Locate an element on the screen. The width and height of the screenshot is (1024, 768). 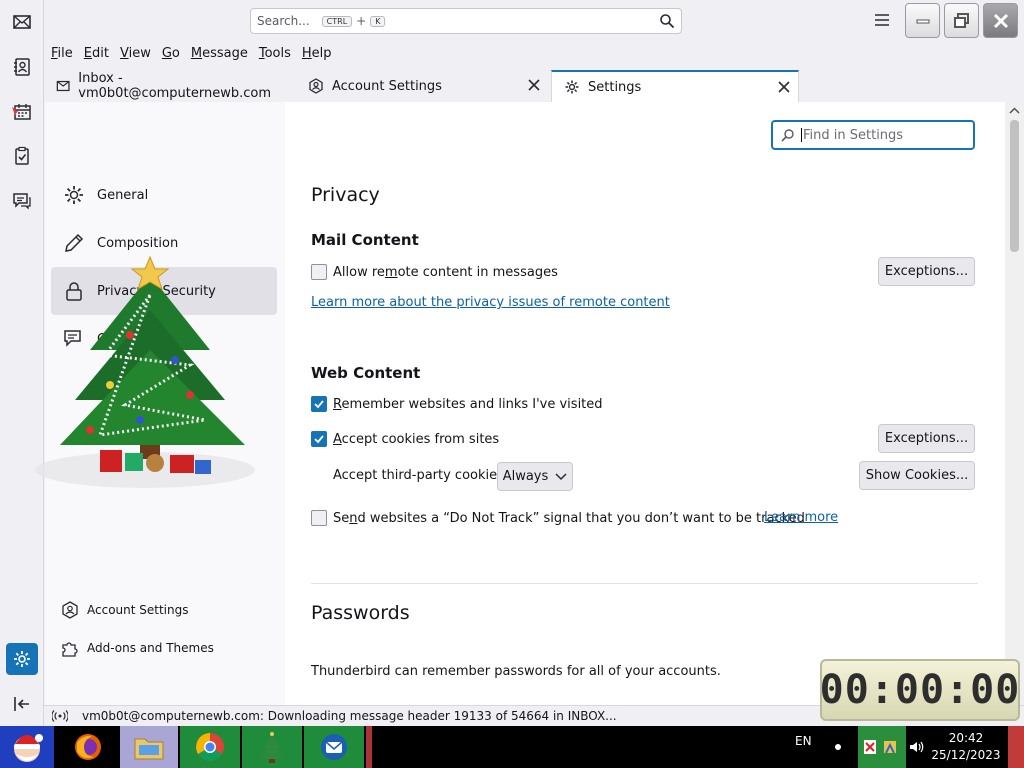
mail-content-heading: Mail Content is located at coordinates (365, 240).